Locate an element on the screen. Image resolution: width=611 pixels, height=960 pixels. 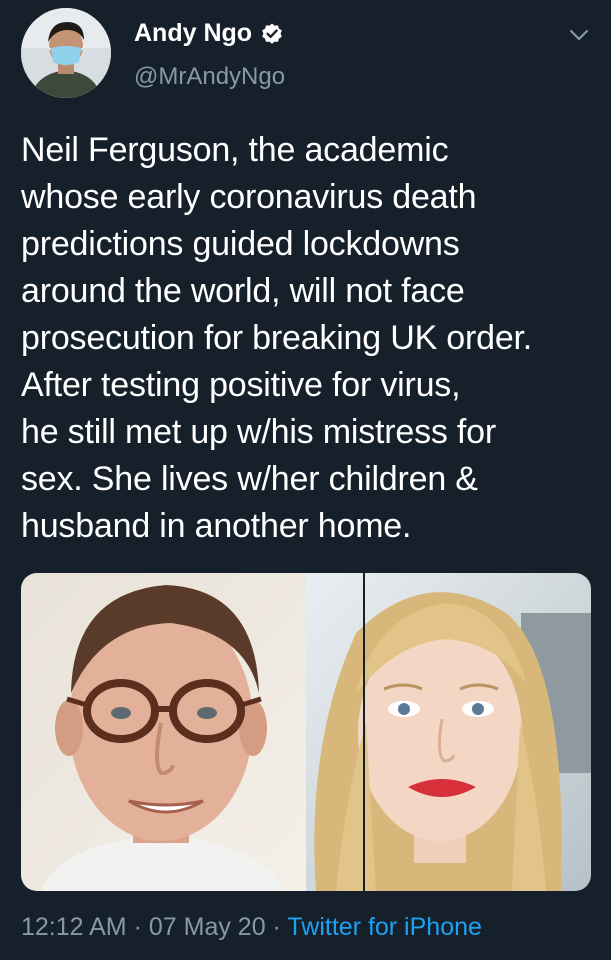
tweet-text-line: around the world, will not face is located at coordinates (243, 291).